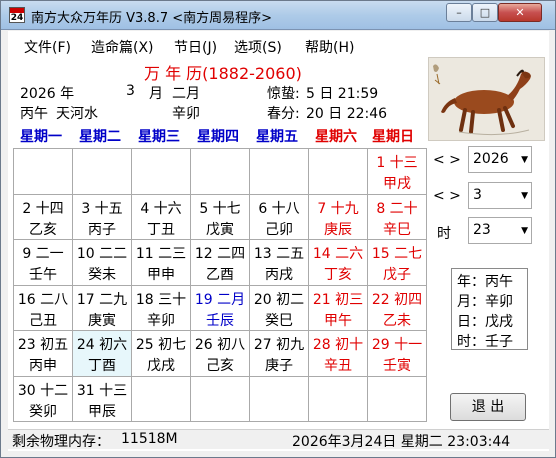 This screenshot has width=556, height=458. Describe the element at coordinates (161, 321) in the screenshot. I see `day-ganzhi: 辛卯` at that location.